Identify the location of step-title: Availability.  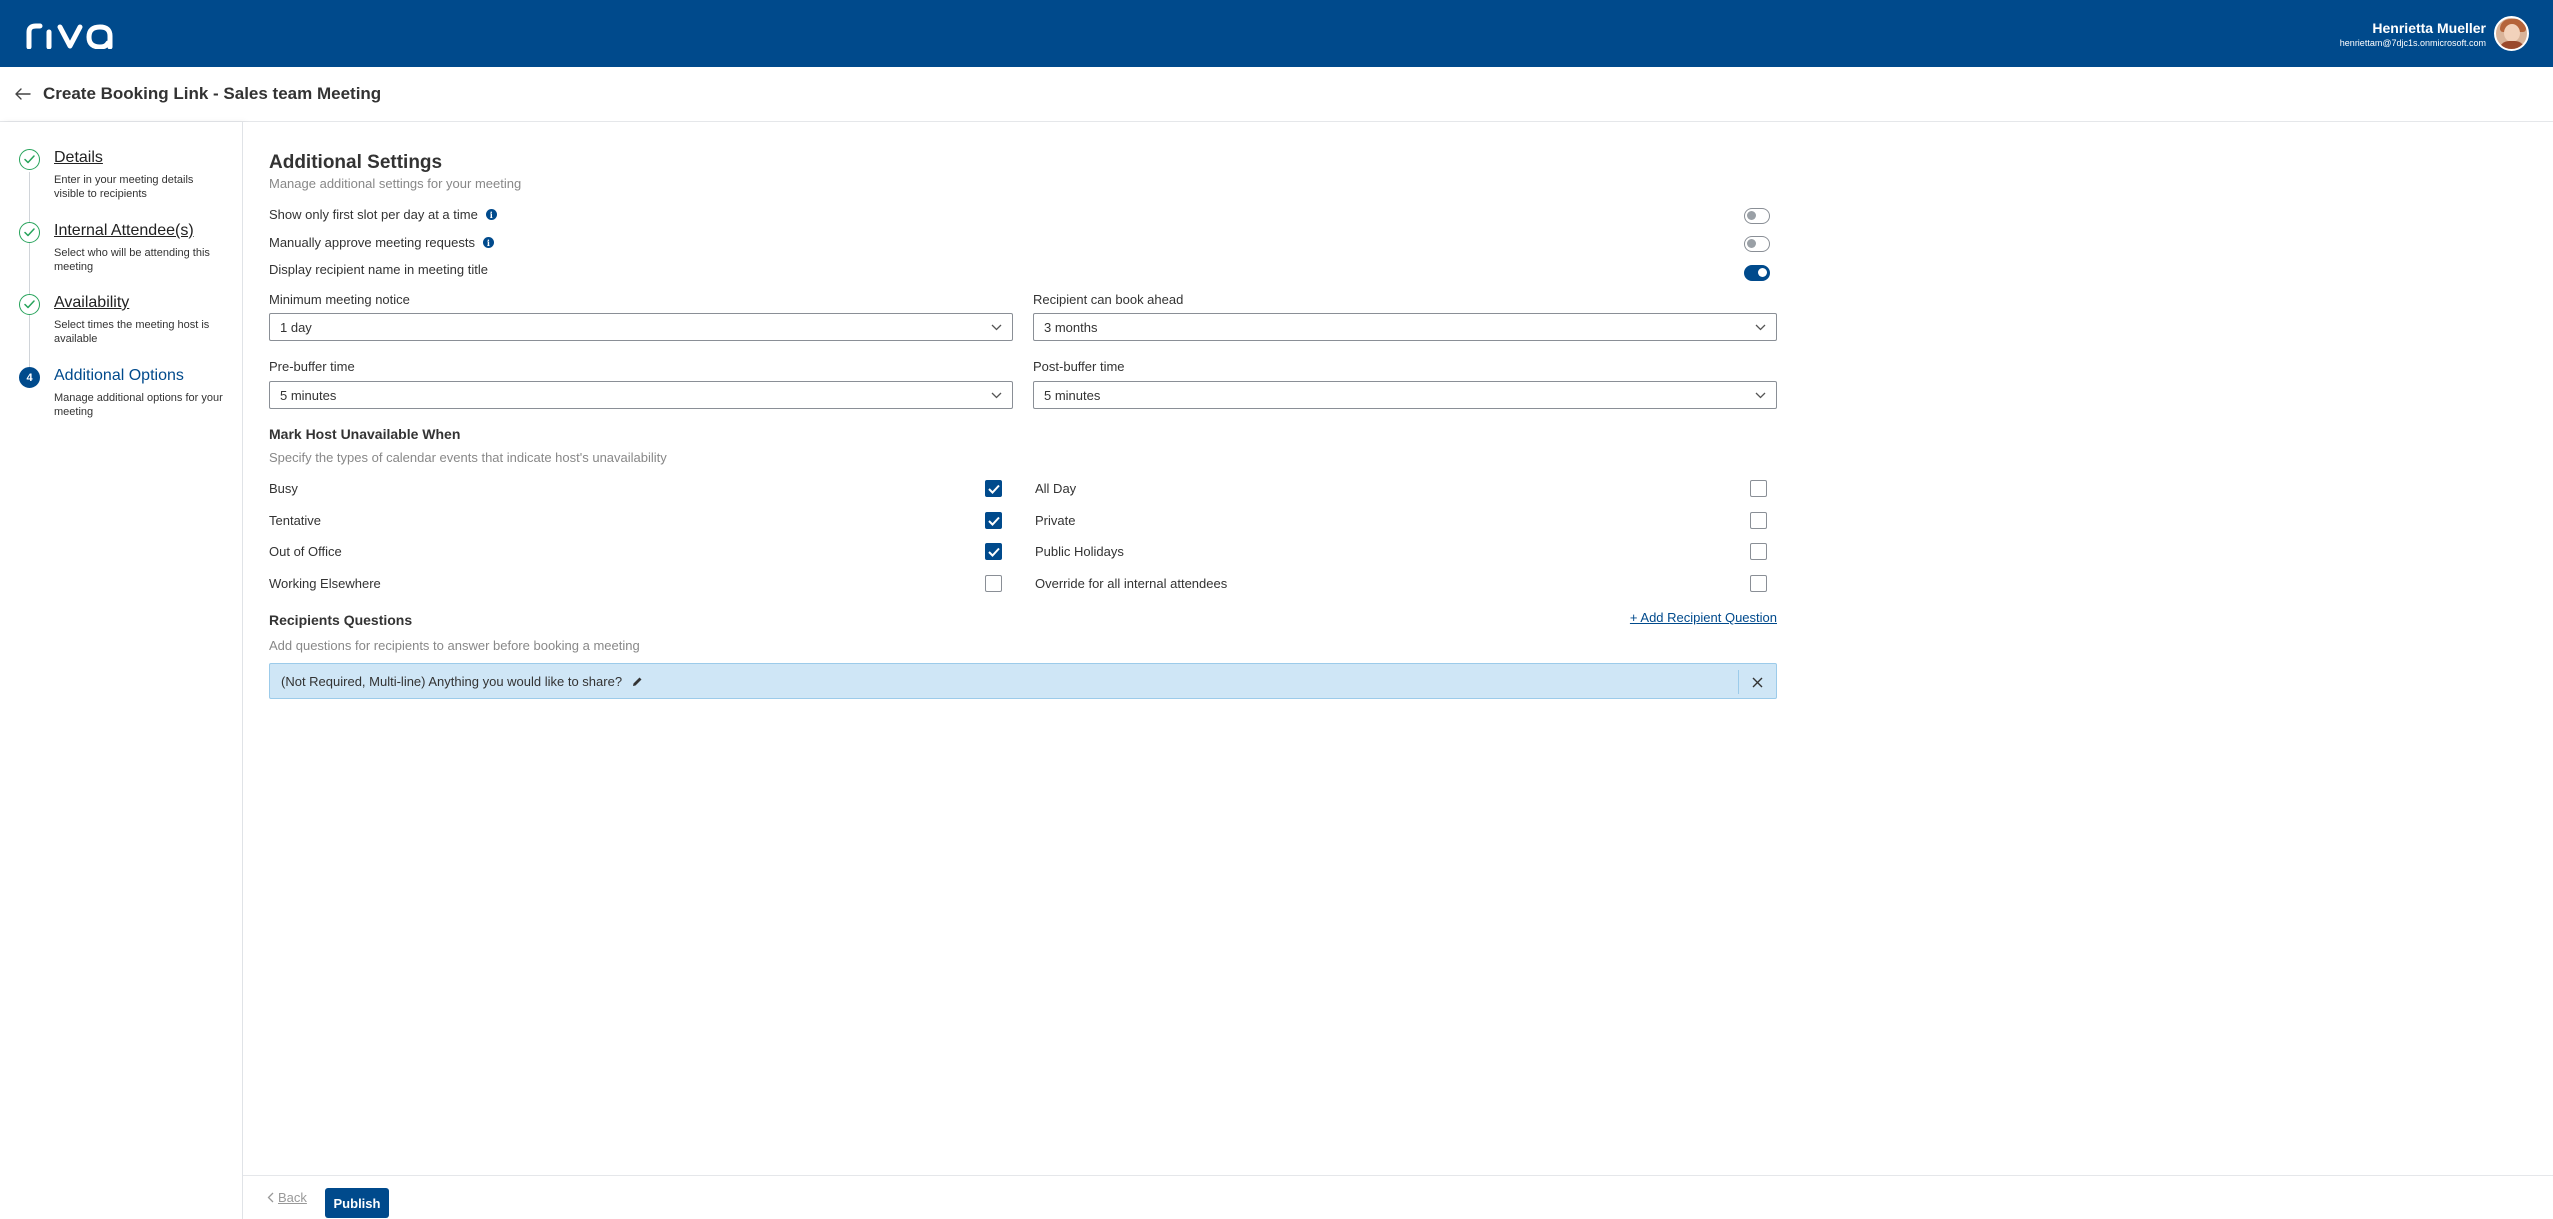
(91, 303).